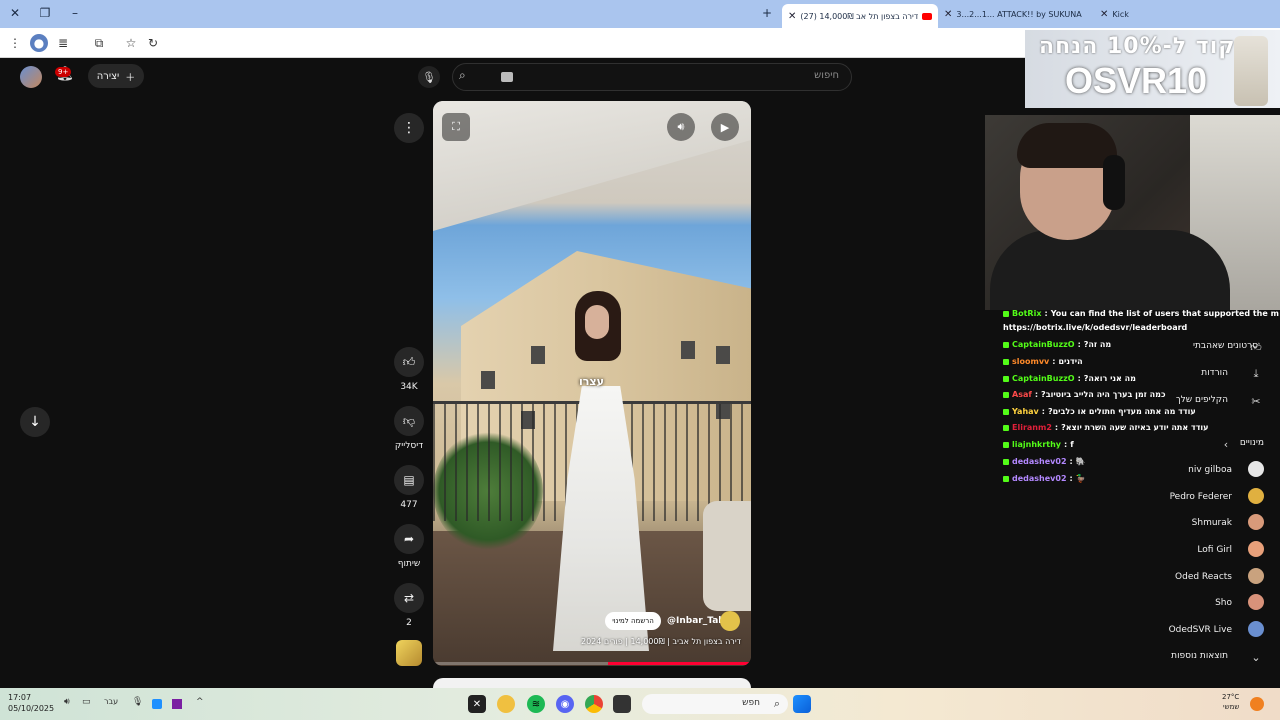 This screenshot has width=1280, height=720. I want to click on system-clock: 17:07 05/10/2025, so click(31, 703).